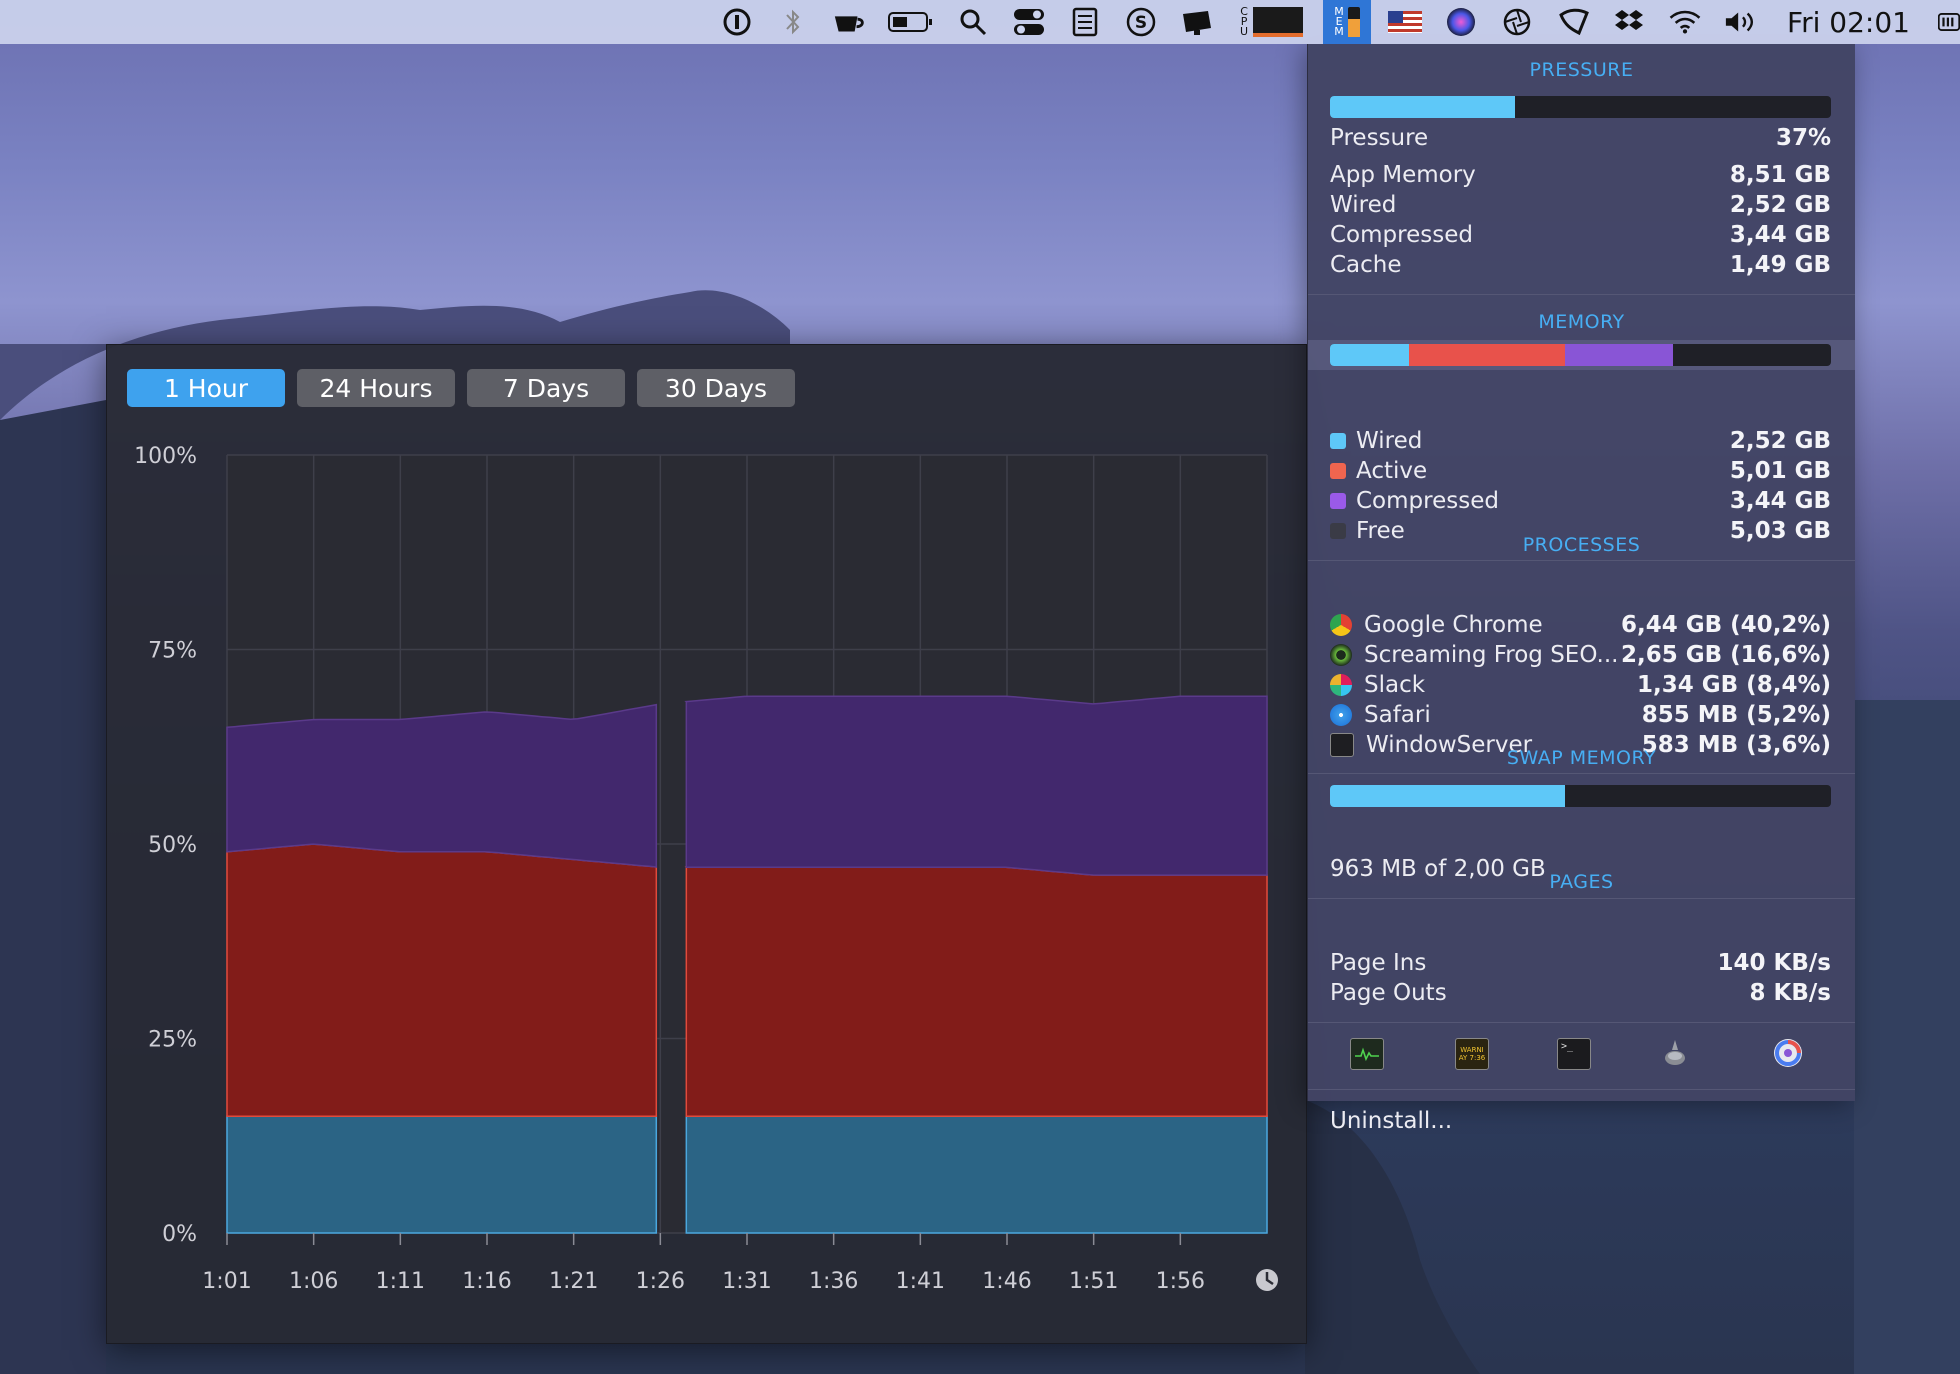 The height and width of the screenshot is (1374, 1960). What do you see at coordinates (793, 22) in the screenshot?
I see `bluetooth-icon` at bounding box center [793, 22].